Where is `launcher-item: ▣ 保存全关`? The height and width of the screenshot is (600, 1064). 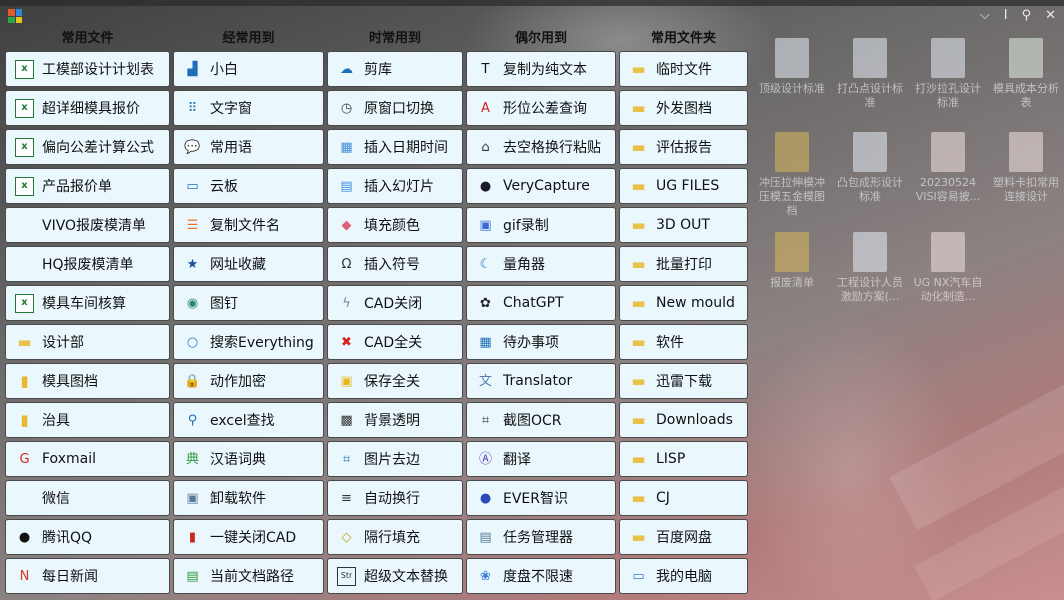 launcher-item: ▣ 保存全关 is located at coordinates (395, 381).